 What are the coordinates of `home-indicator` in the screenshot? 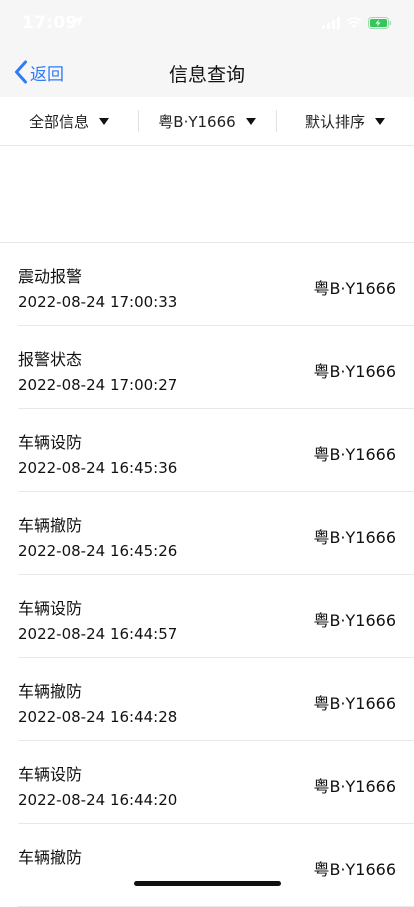 It's located at (207, 883).